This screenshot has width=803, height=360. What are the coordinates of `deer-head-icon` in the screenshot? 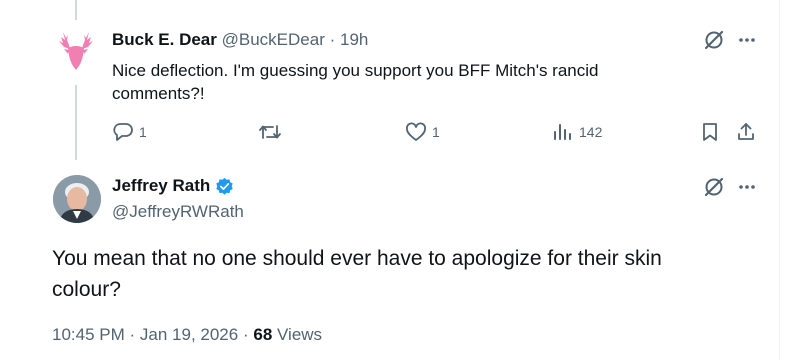 It's located at (76, 51).